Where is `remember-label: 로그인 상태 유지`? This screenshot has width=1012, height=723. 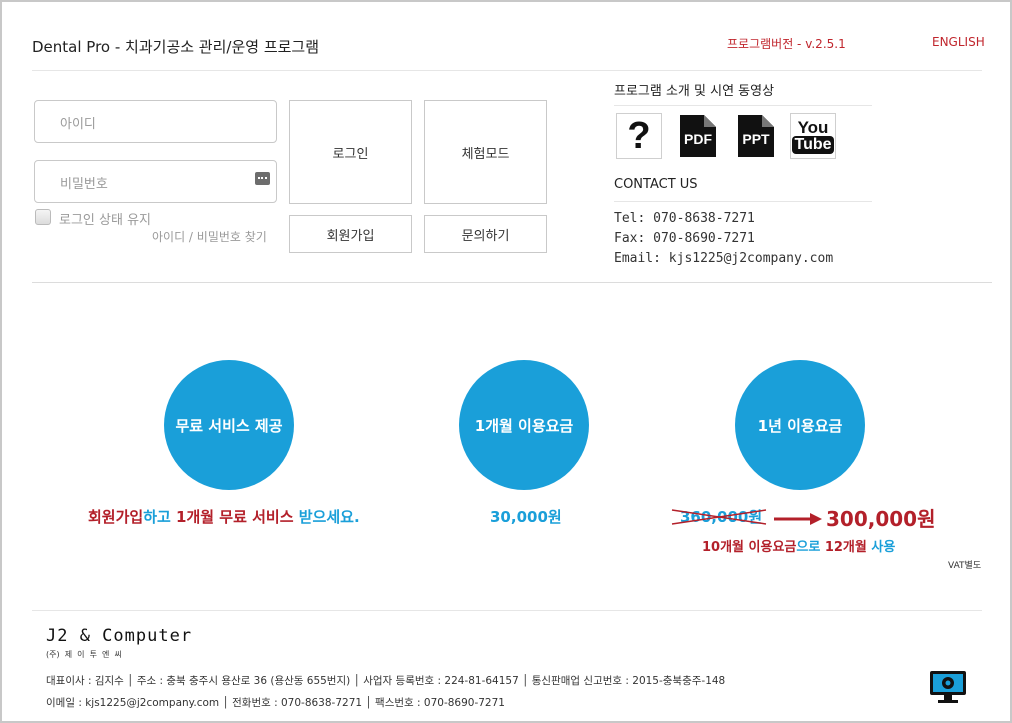
remember-label: 로그인 상태 유지 is located at coordinates (105, 220).